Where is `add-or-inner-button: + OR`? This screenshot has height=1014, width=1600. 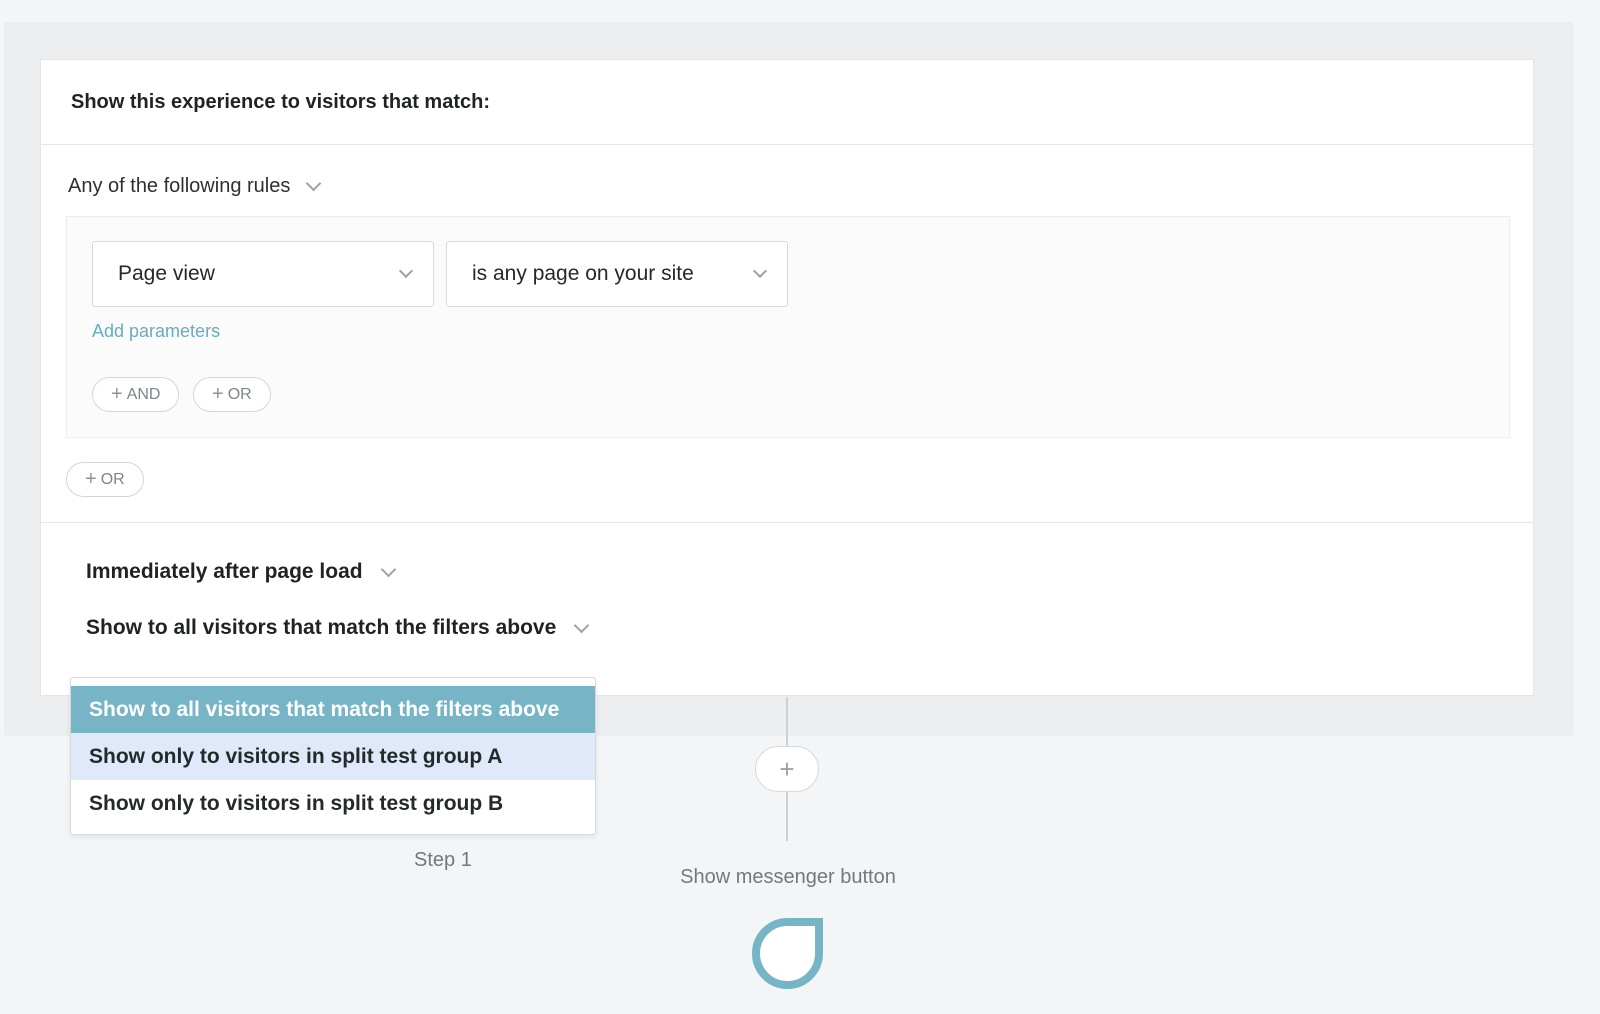
add-or-inner-button: + OR is located at coordinates (232, 394).